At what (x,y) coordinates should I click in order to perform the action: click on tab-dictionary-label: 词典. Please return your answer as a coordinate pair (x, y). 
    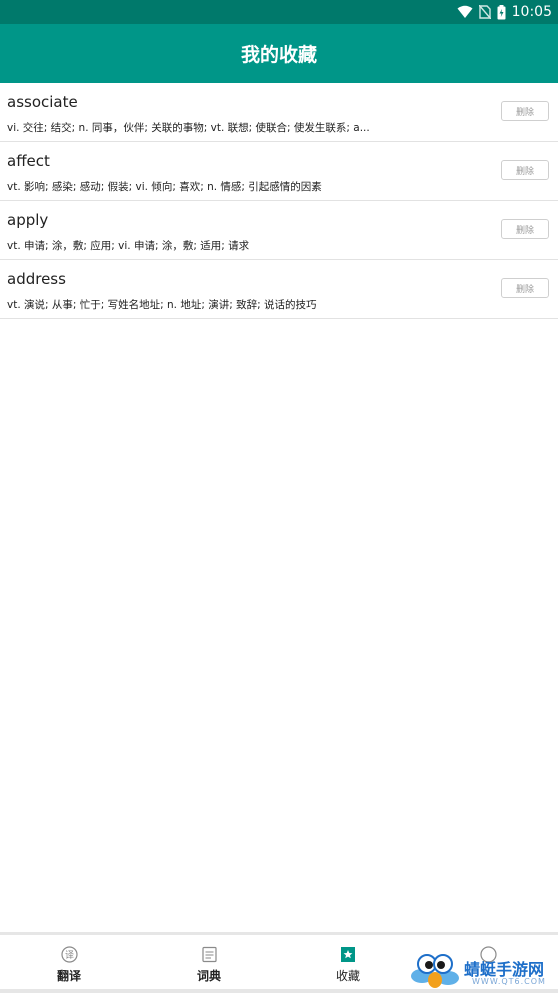
    Looking at the image, I should click on (208, 976).